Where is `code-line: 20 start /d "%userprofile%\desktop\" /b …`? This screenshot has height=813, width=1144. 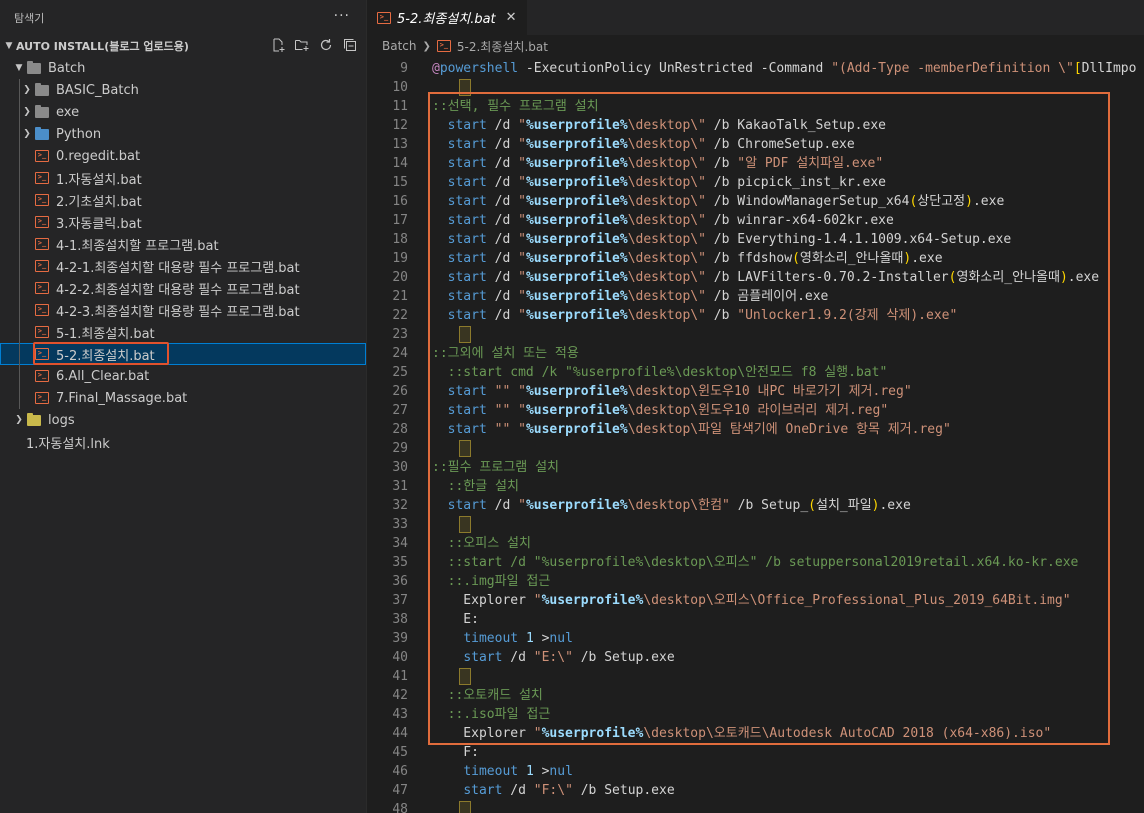
code-line: 20 start /d "%userprofile%\desktop\" /b … is located at coordinates (755, 277).